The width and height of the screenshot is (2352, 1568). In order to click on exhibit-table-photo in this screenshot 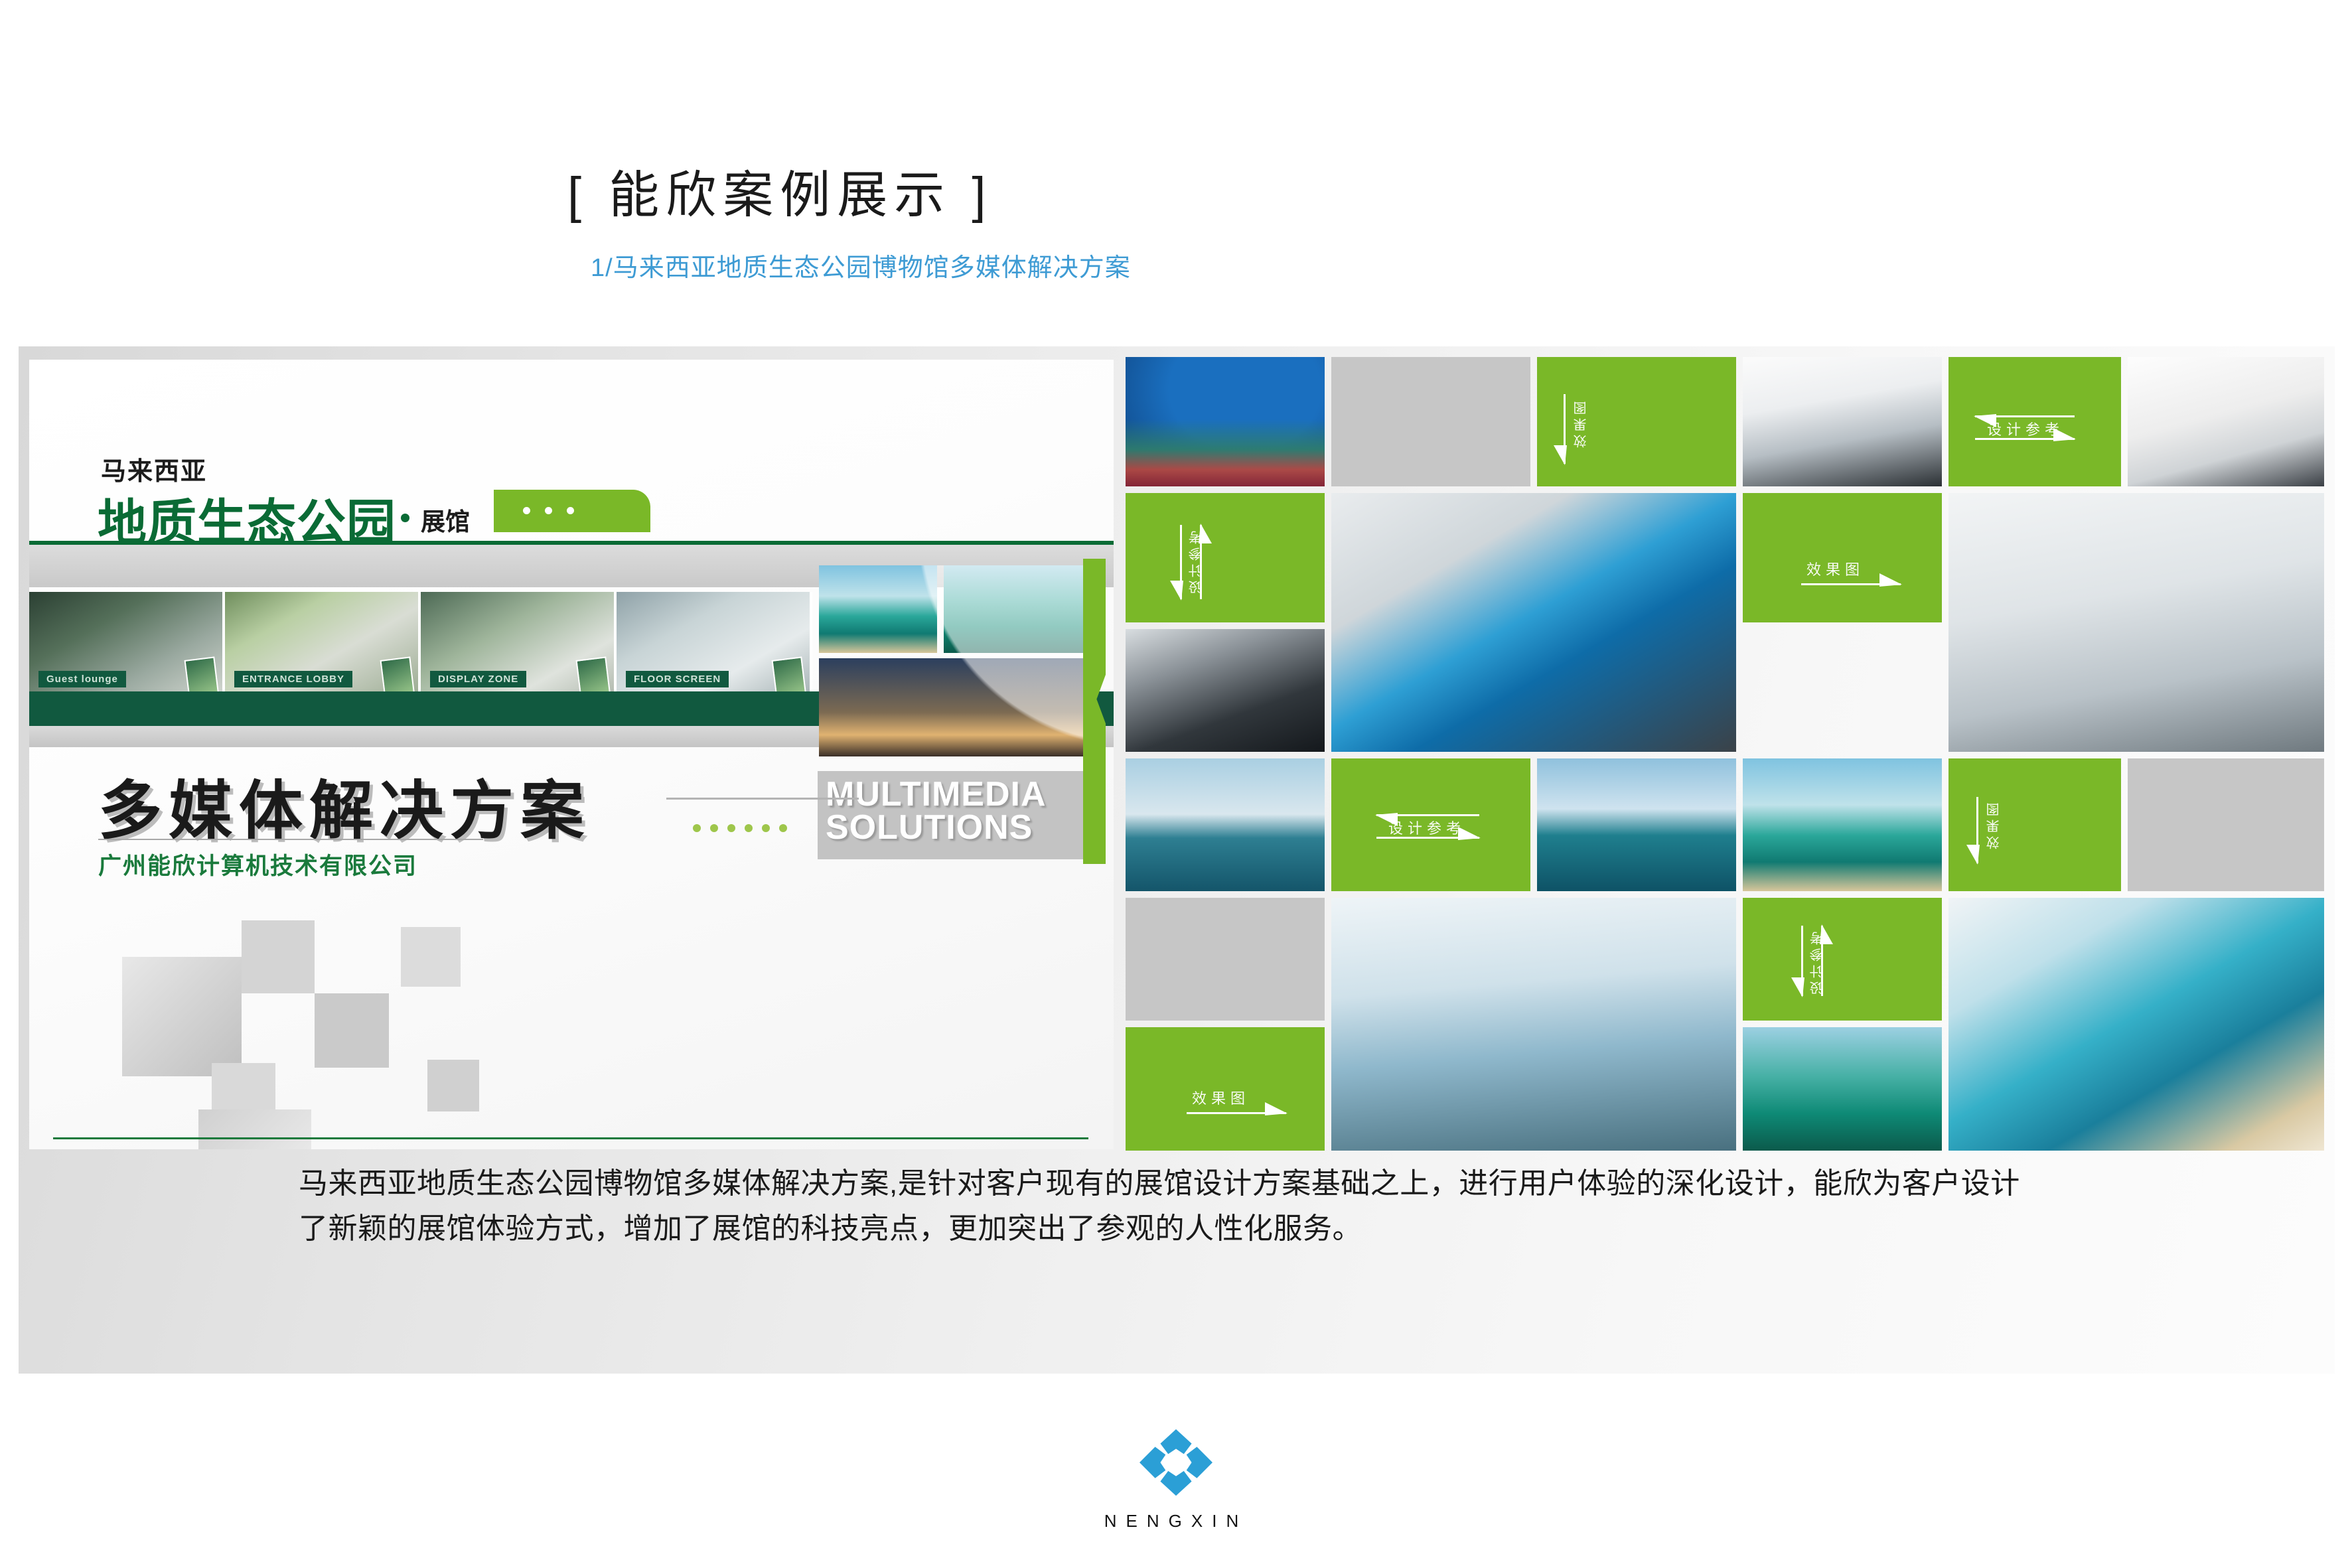, I will do `click(2136, 622)`.